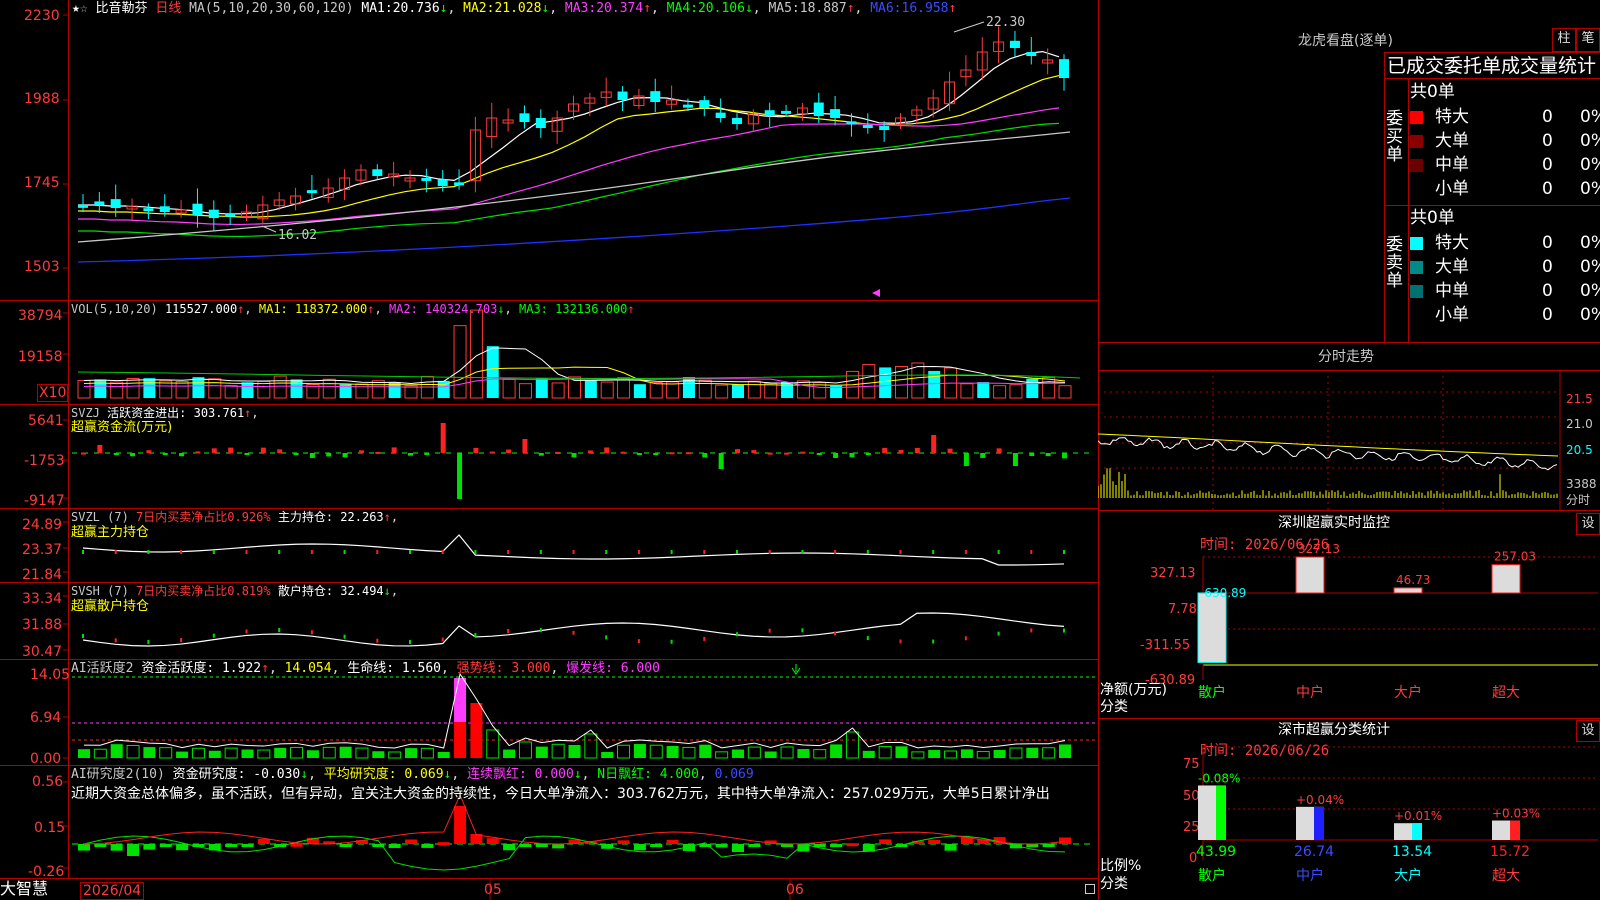 The height and width of the screenshot is (900, 1600). I want to click on signal-arrow-icon, so click(796, 669).